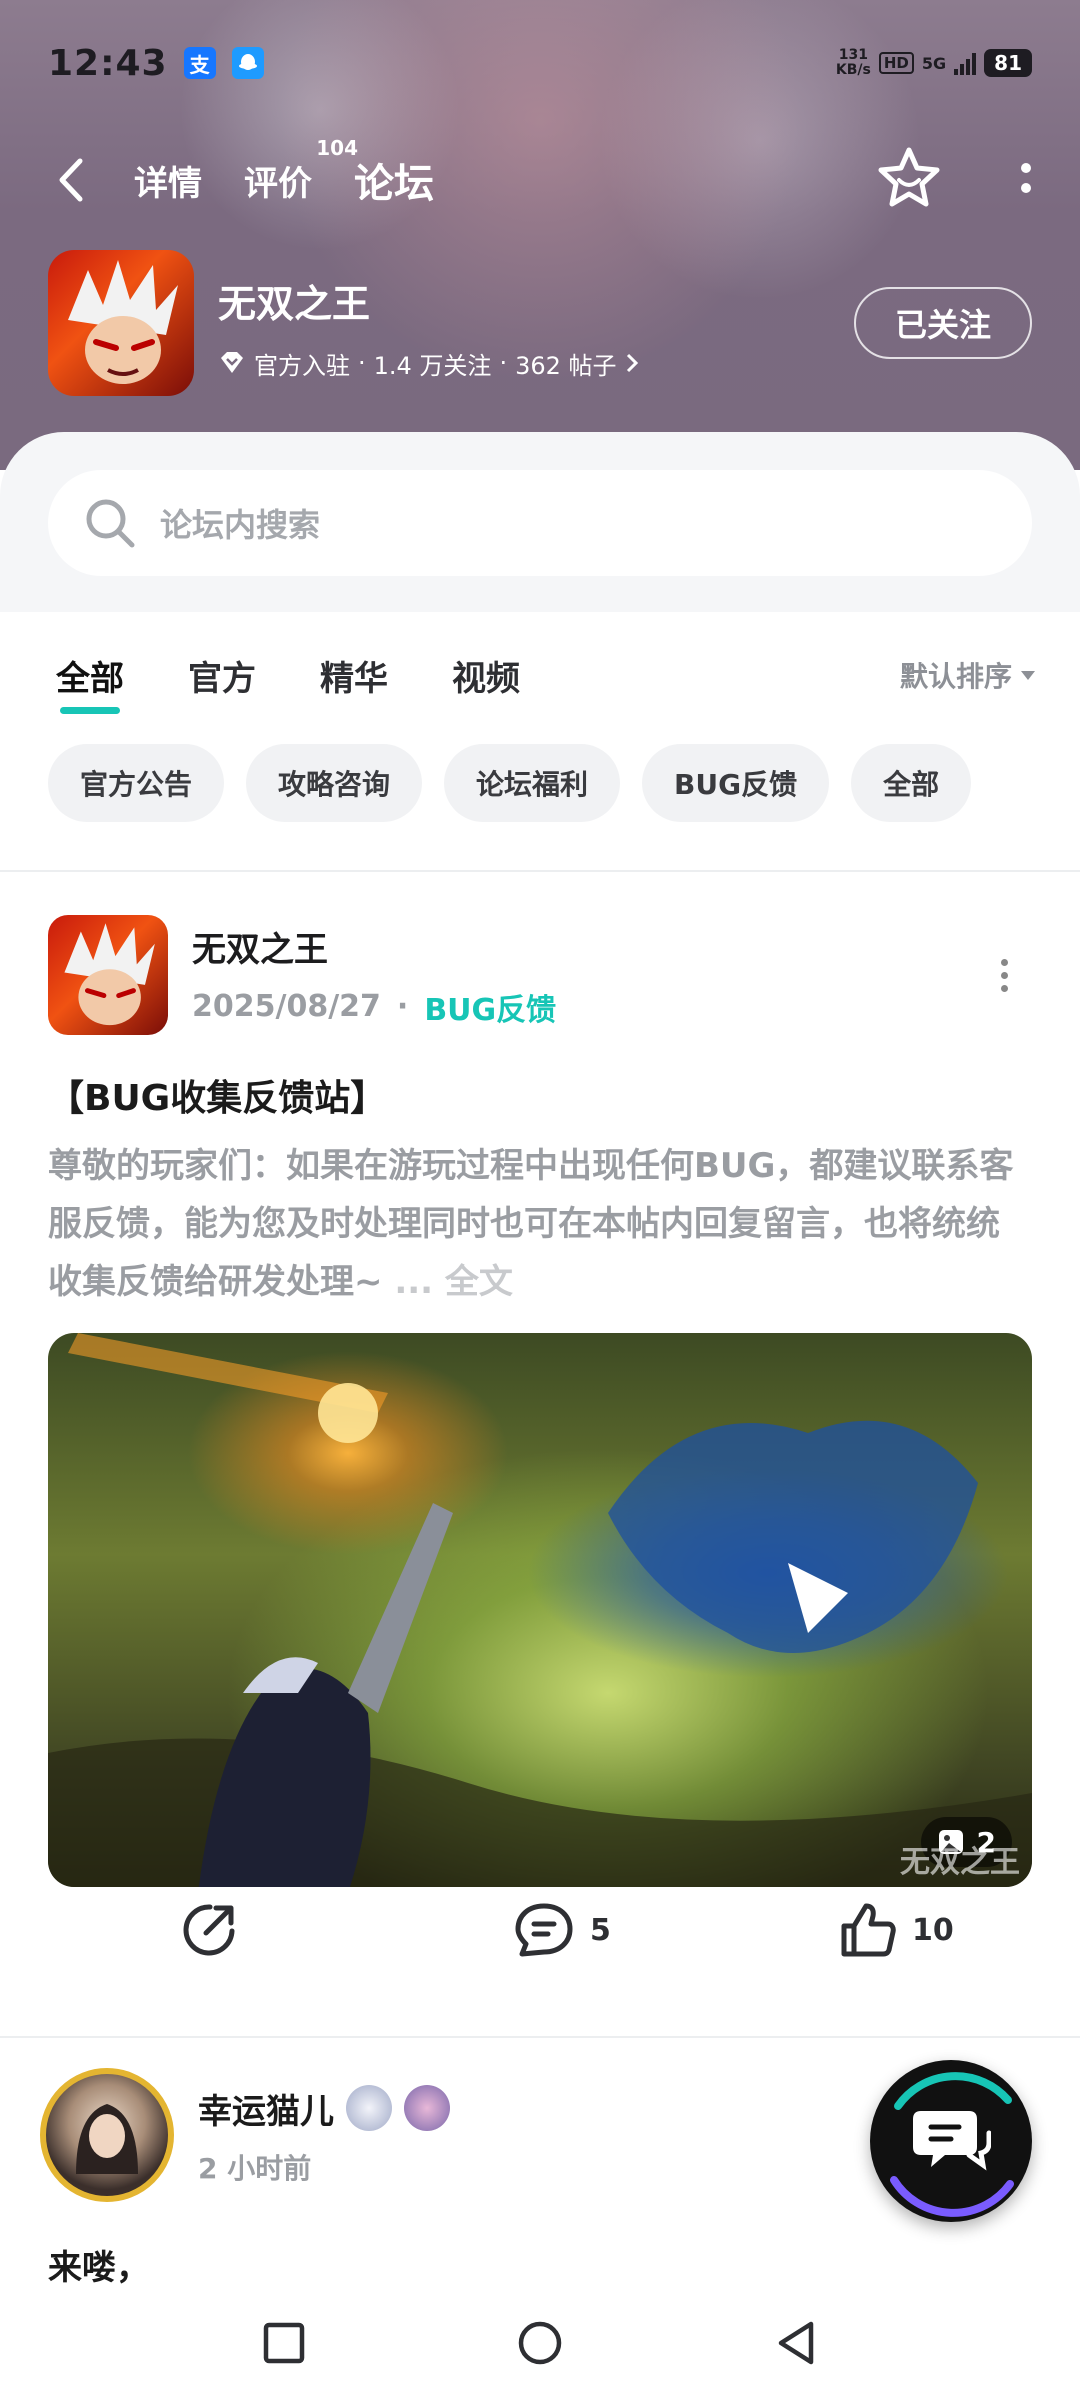 The height and width of the screenshot is (2408, 1080). What do you see at coordinates (369, 2108) in the screenshot?
I see `level-badge-icon` at bounding box center [369, 2108].